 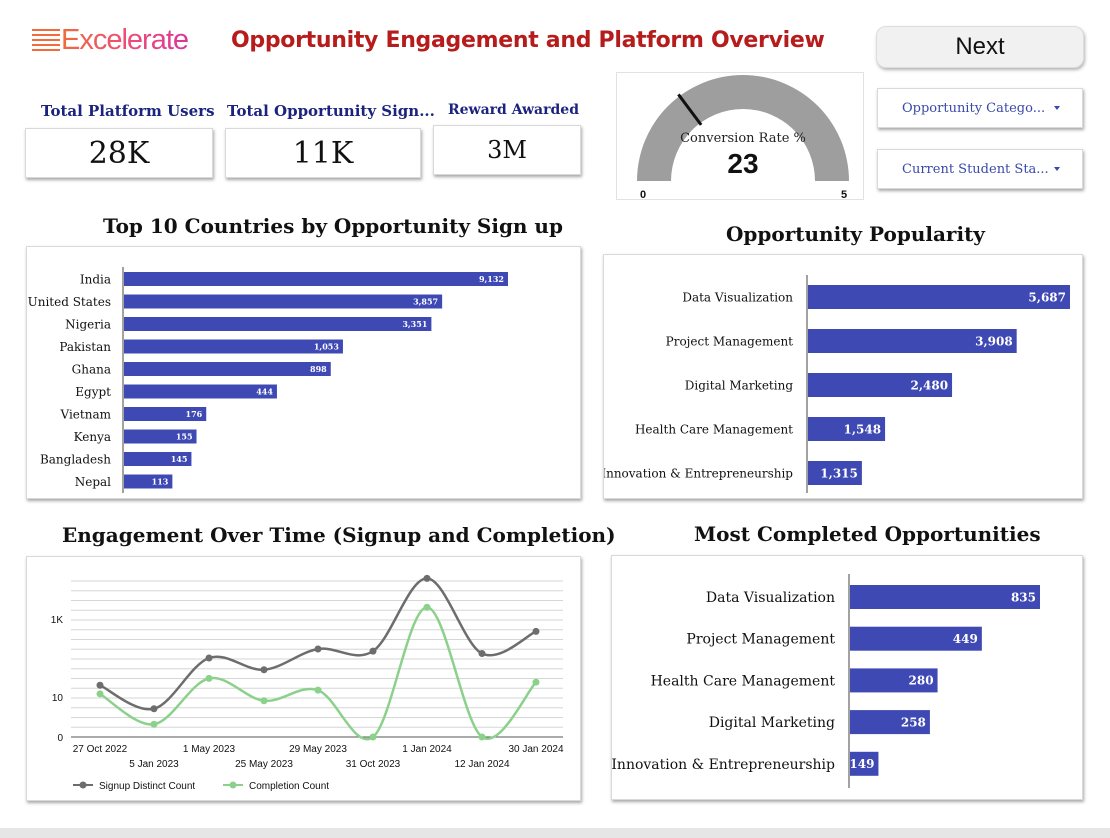 I want to click on category-label: Ghana, so click(x=91, y=369).